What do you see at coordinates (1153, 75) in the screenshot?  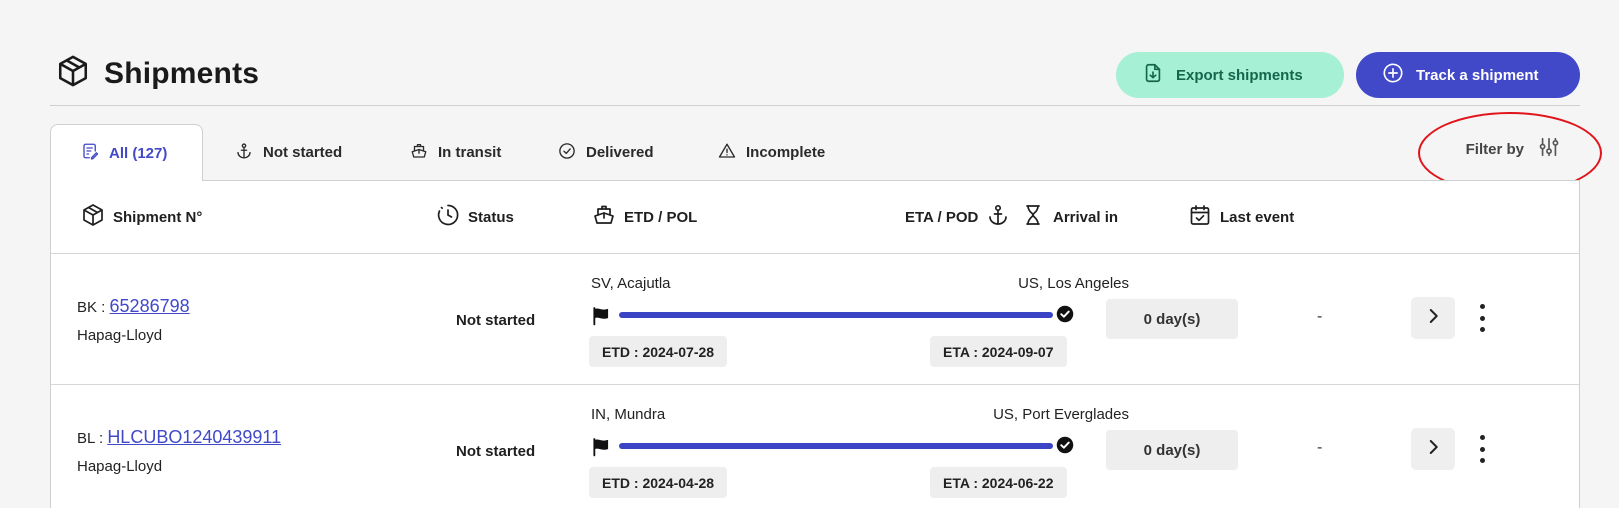 I see `file-download-icon` at bounding box center [1153, 75].